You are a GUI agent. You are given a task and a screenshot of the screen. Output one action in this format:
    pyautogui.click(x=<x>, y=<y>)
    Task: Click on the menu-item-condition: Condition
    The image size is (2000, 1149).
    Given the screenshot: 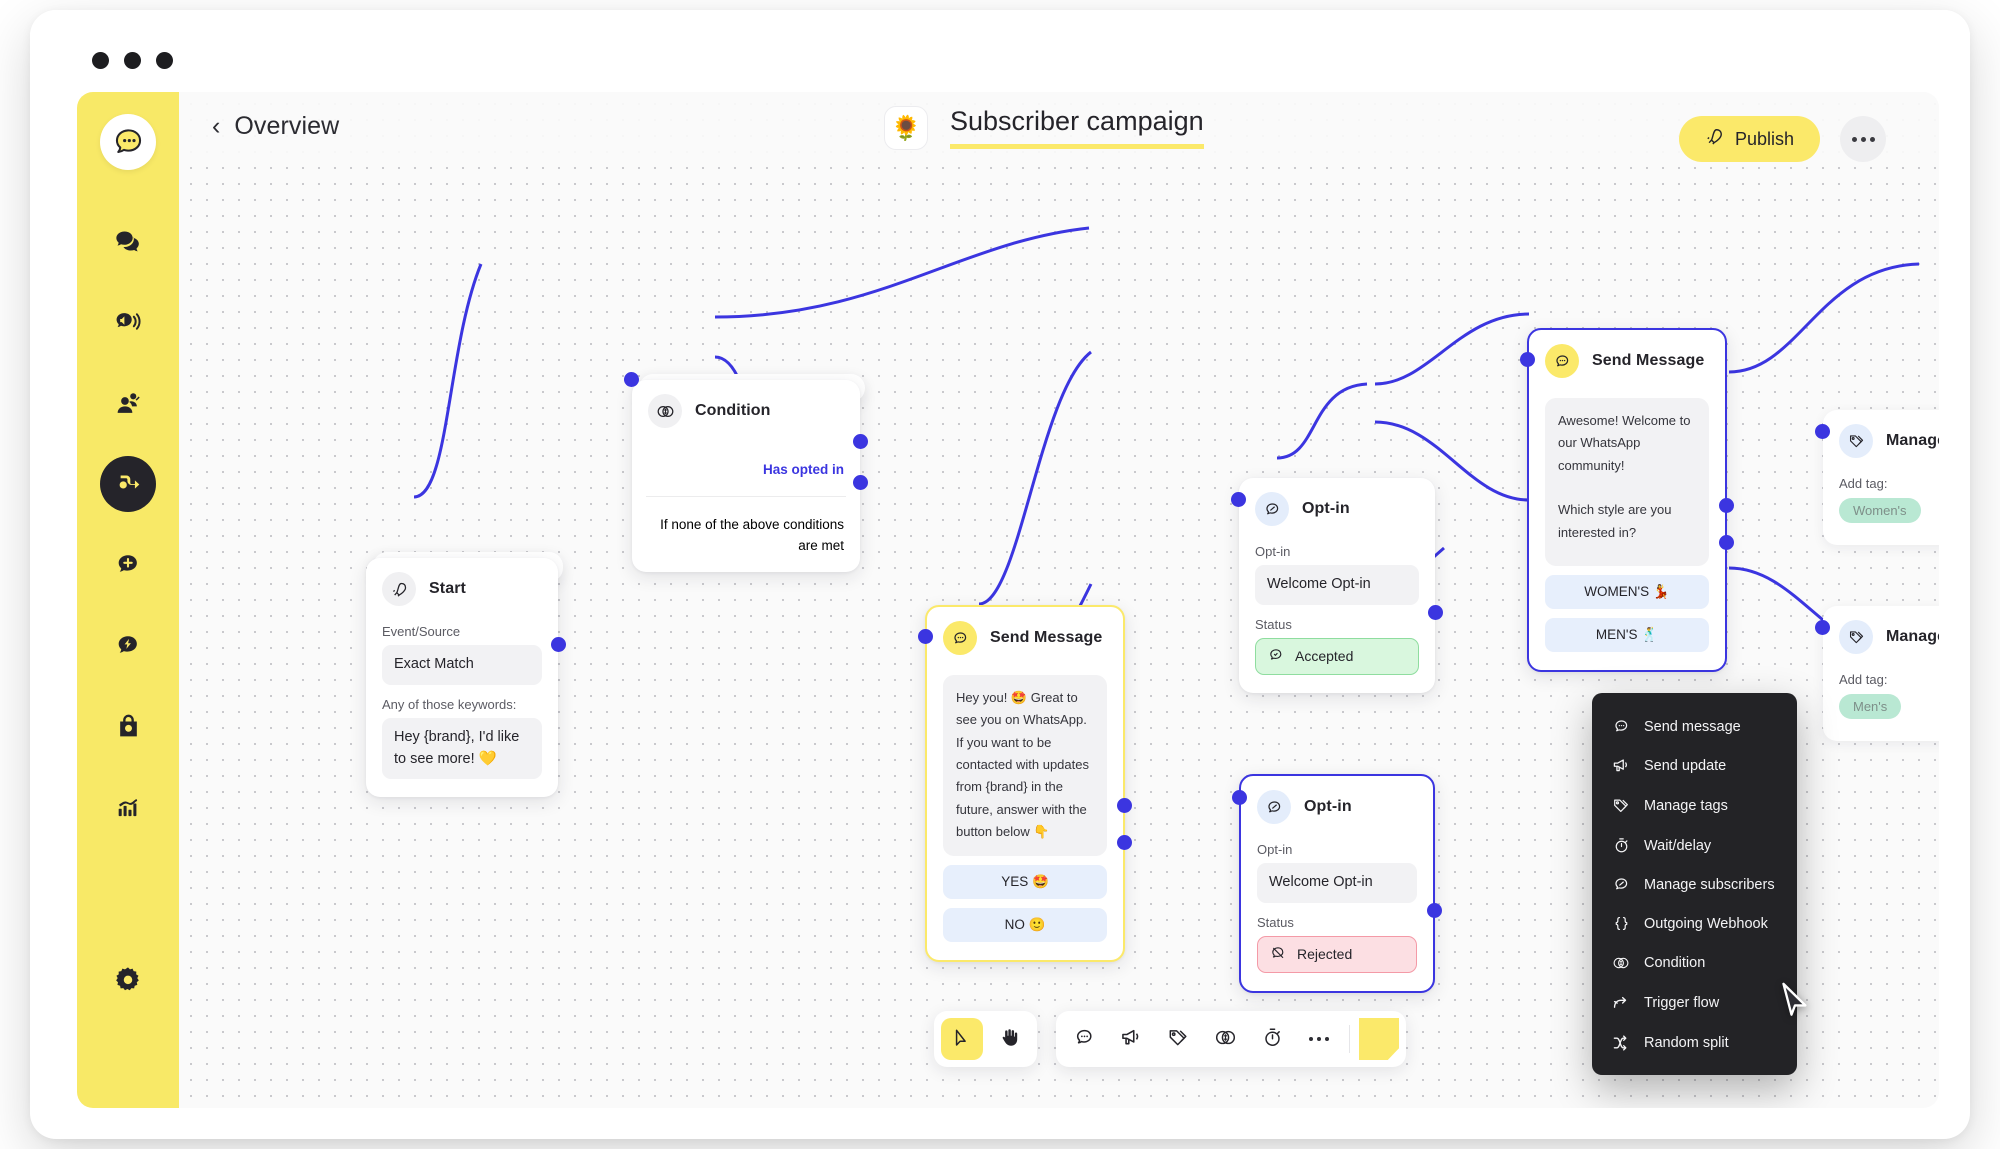 What is the action you would take?
    pyautogui.click(x=1694, y=963)
    